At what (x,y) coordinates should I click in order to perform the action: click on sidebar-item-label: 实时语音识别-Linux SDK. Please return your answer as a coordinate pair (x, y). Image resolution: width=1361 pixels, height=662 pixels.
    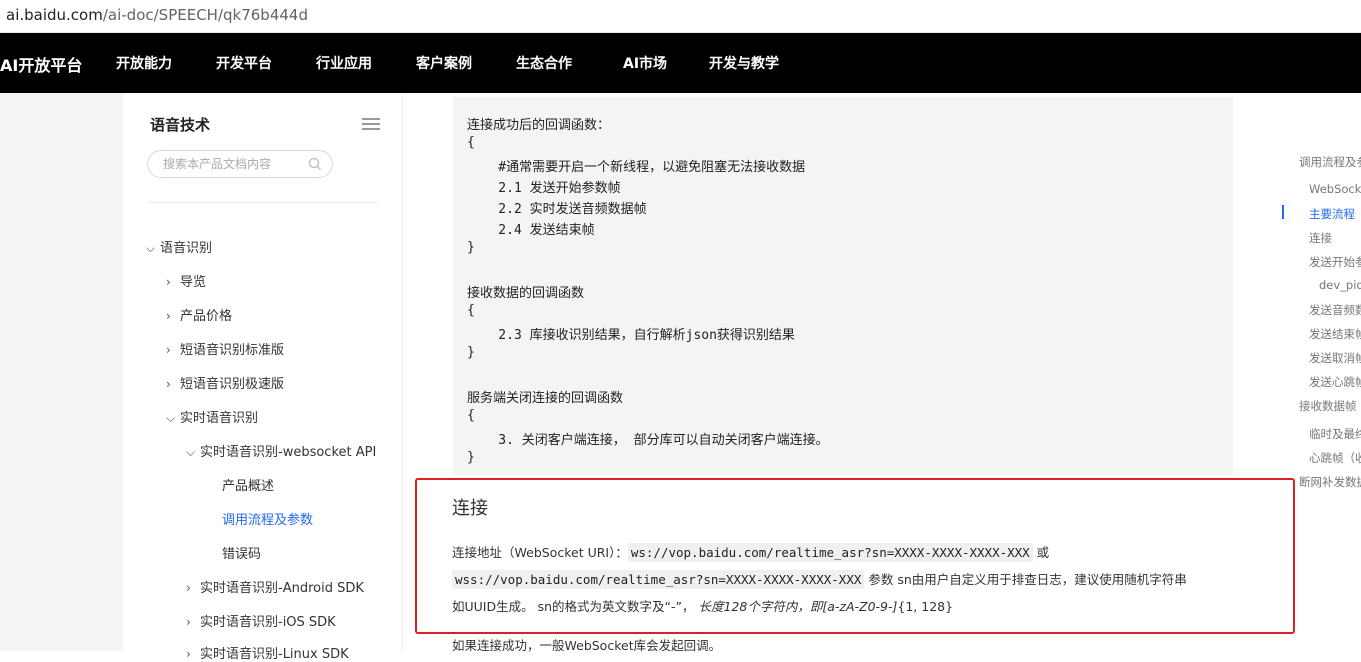
    Looking at the image, I should click on (274, 654).